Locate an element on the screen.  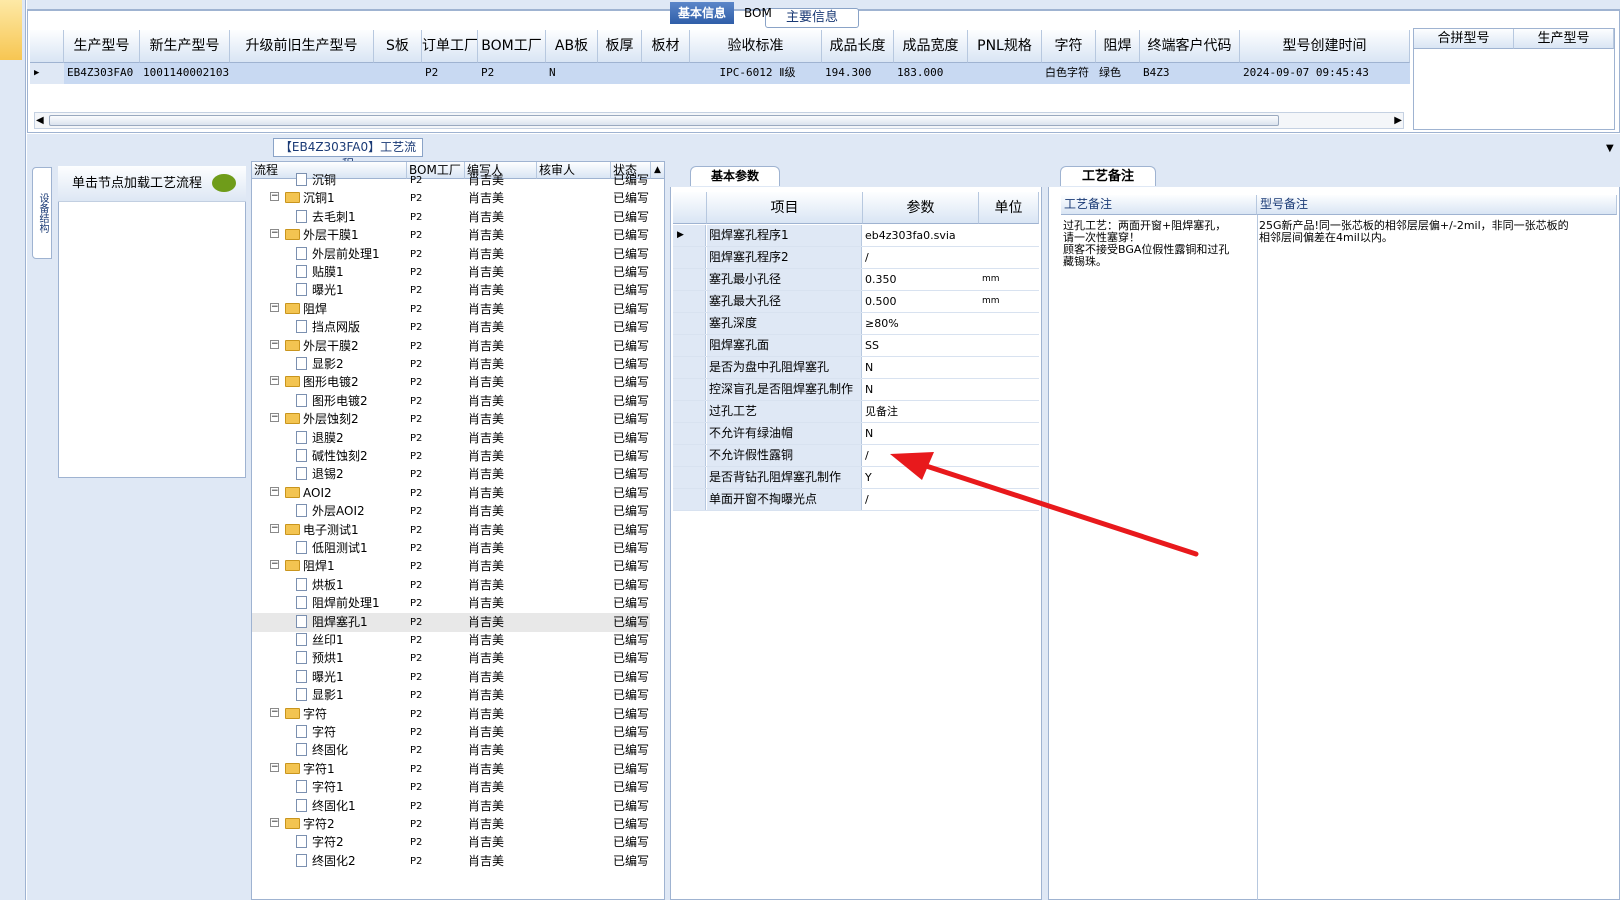
scroll-up-icon: ▲ is located at coordinates (657, 170).